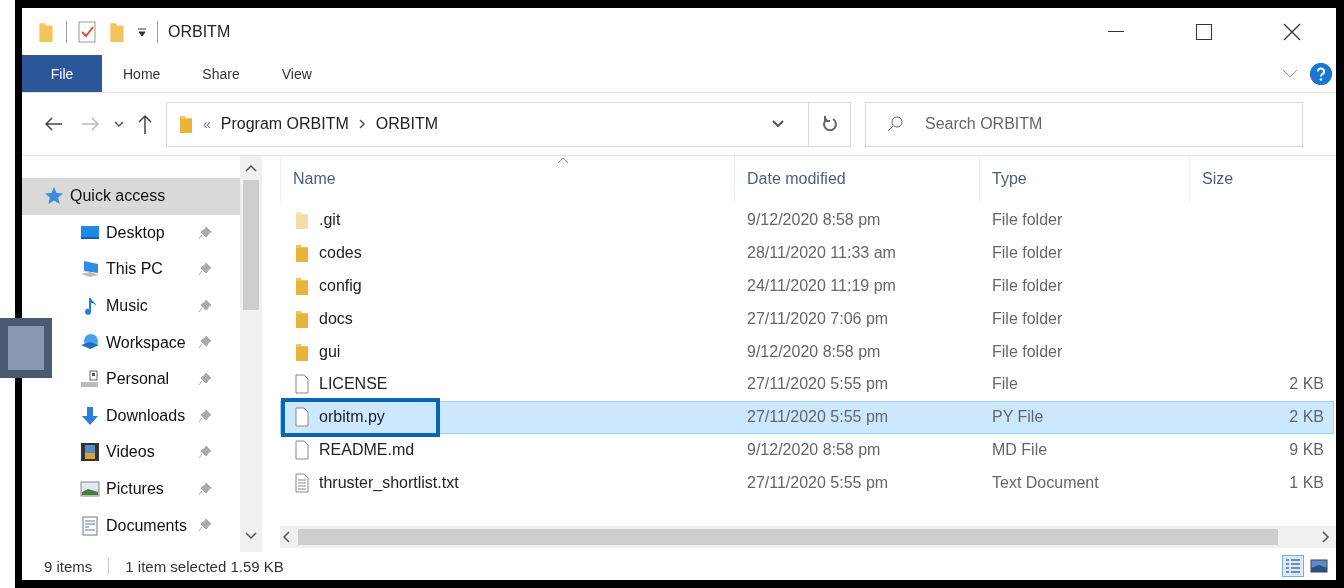 The height and width of the screenshot is (588, 1344). Describe the element at coordinates (1292, 31) in the screenshot. I see `close-icon` at that location.